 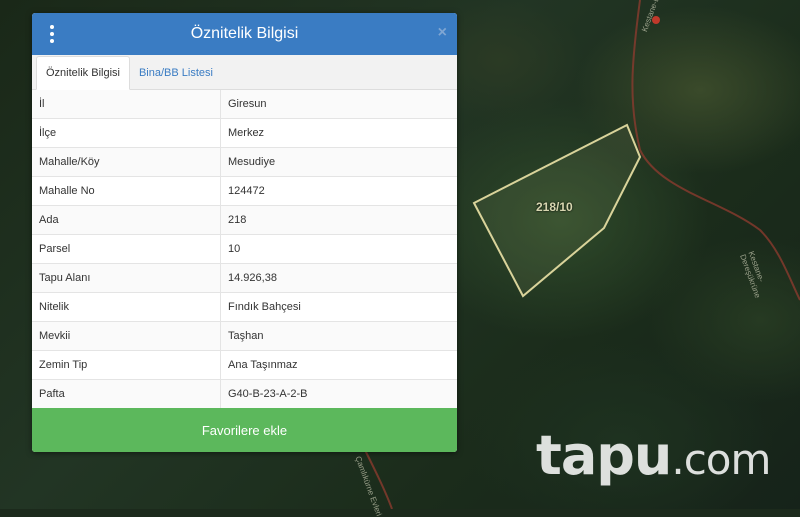 I want to click on attribute-value: Mesudiye, so click(x=338, y=162).